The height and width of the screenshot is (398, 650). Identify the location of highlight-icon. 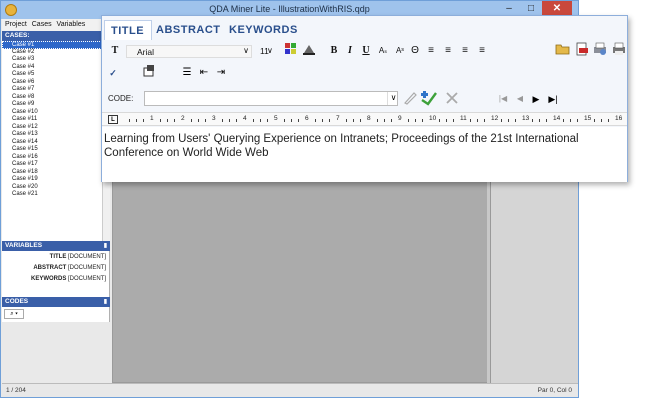
(309, 51).